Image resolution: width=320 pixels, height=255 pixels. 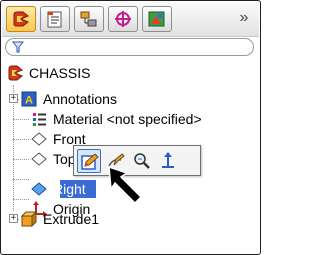 I want to click on propertymanager-icon, so click(x=54, y=19).